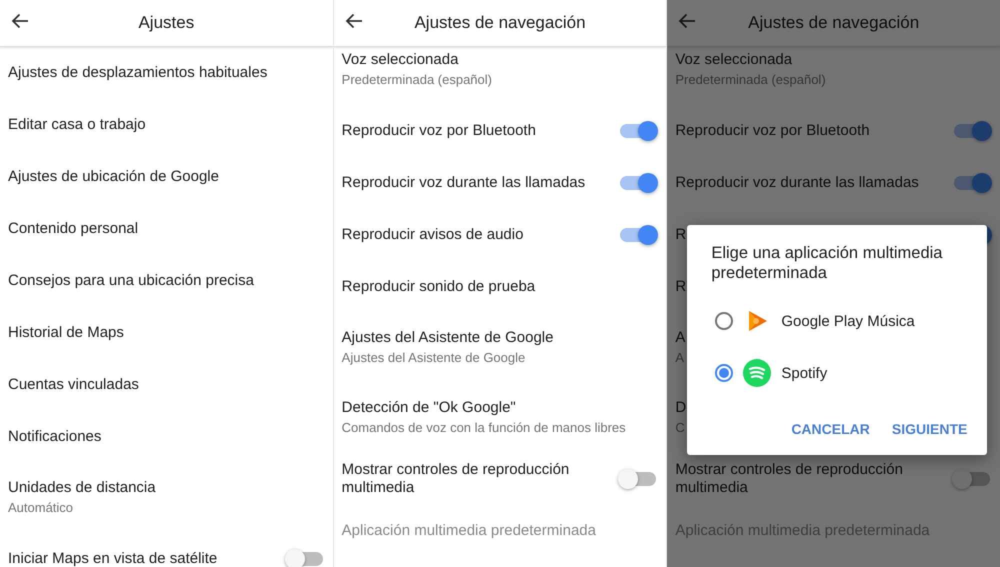 This screenshot has width=1000, height=567. Describe the element at coordinates (166, 23) in the screenshot. I see `screen-title: Ajustes` at that location.